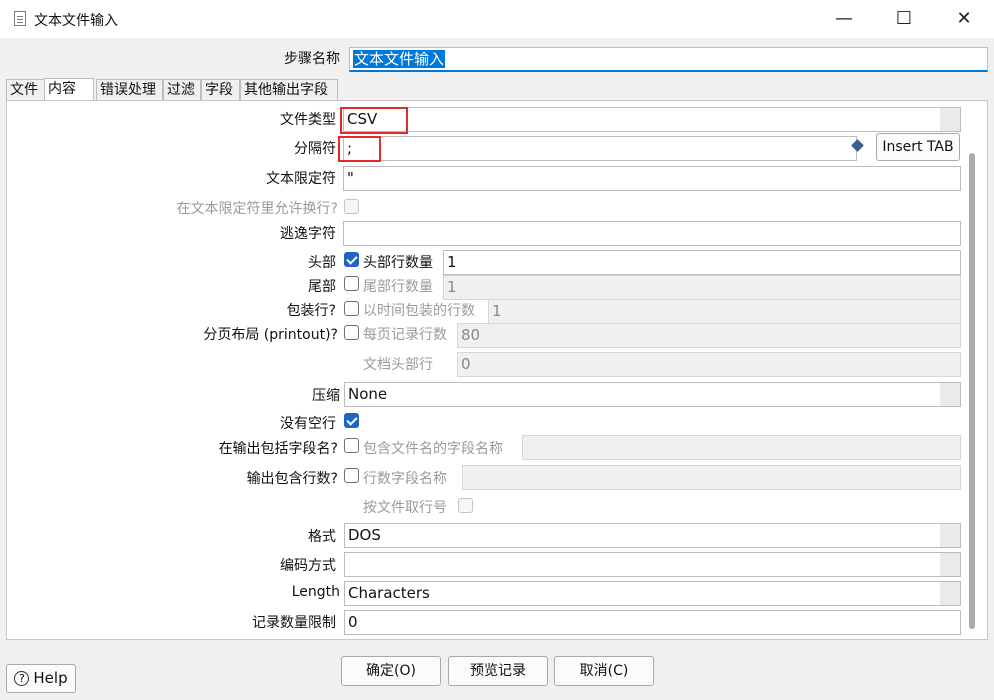 Image resolution: width=994 pixels, height=700 pixels. What do you see at coordinates (353, 622) in the screenshot?
I see `limit-value: 0` at bounding box center [353, 622].